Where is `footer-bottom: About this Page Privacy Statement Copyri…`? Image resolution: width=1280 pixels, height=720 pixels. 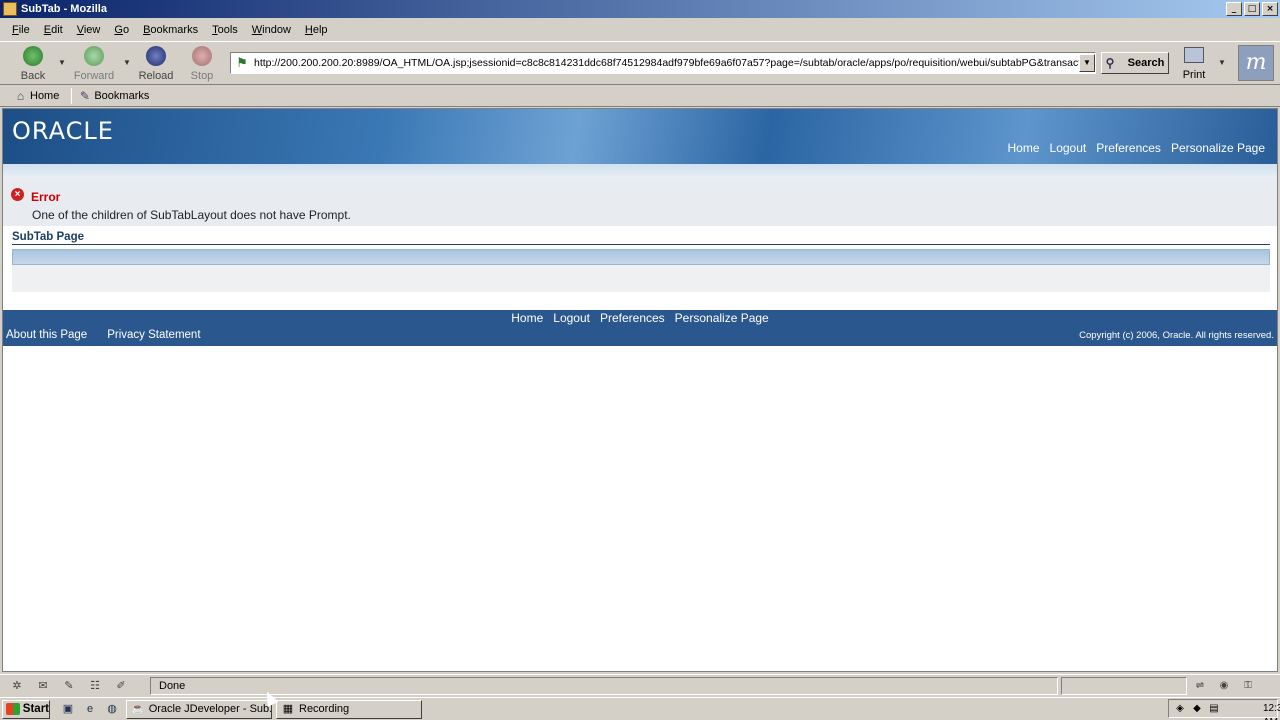 footer-bottom: About this Page Privacy Statement Copyri… is located at coordinates (640, 335).